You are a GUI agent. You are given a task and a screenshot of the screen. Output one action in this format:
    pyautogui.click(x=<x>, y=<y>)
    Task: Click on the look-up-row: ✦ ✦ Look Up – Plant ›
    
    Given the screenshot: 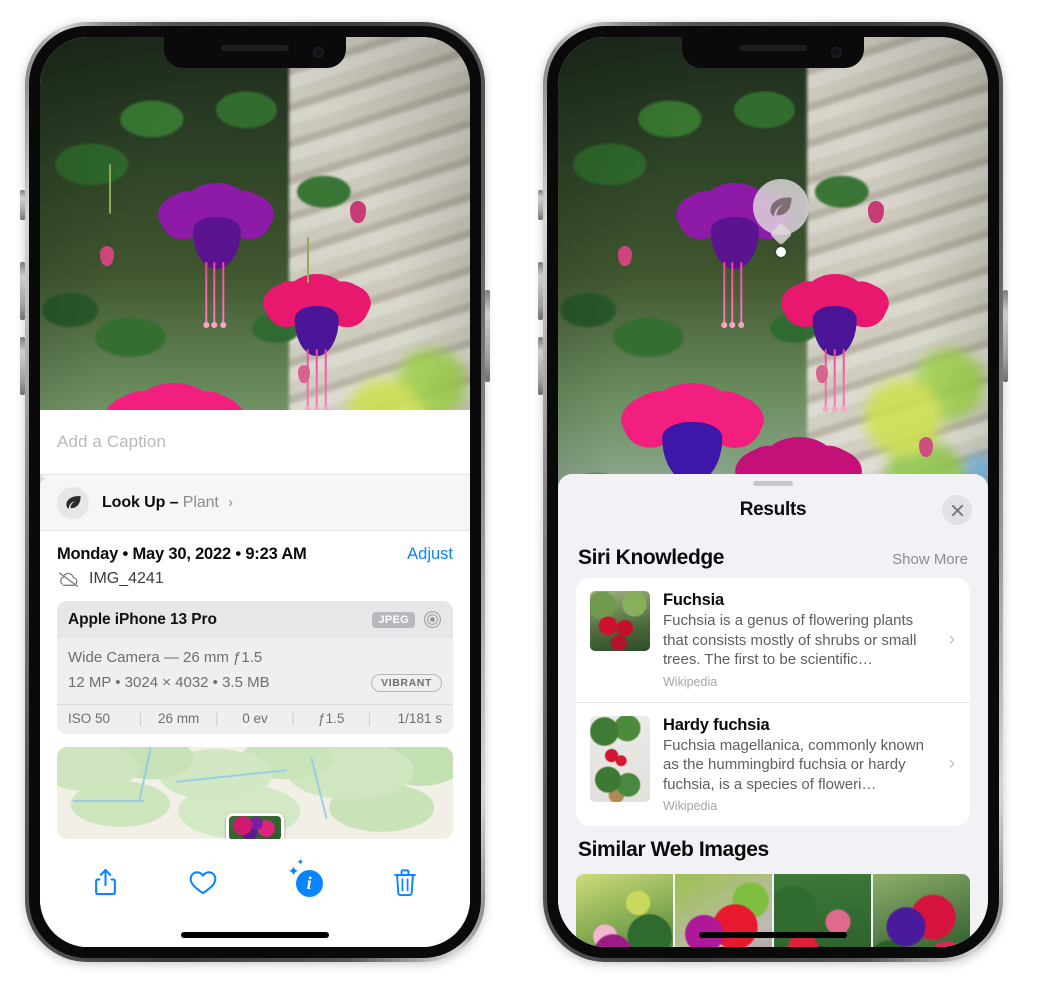 What is the action you would take?
    pyautogui.click(x=255, y=500)
    